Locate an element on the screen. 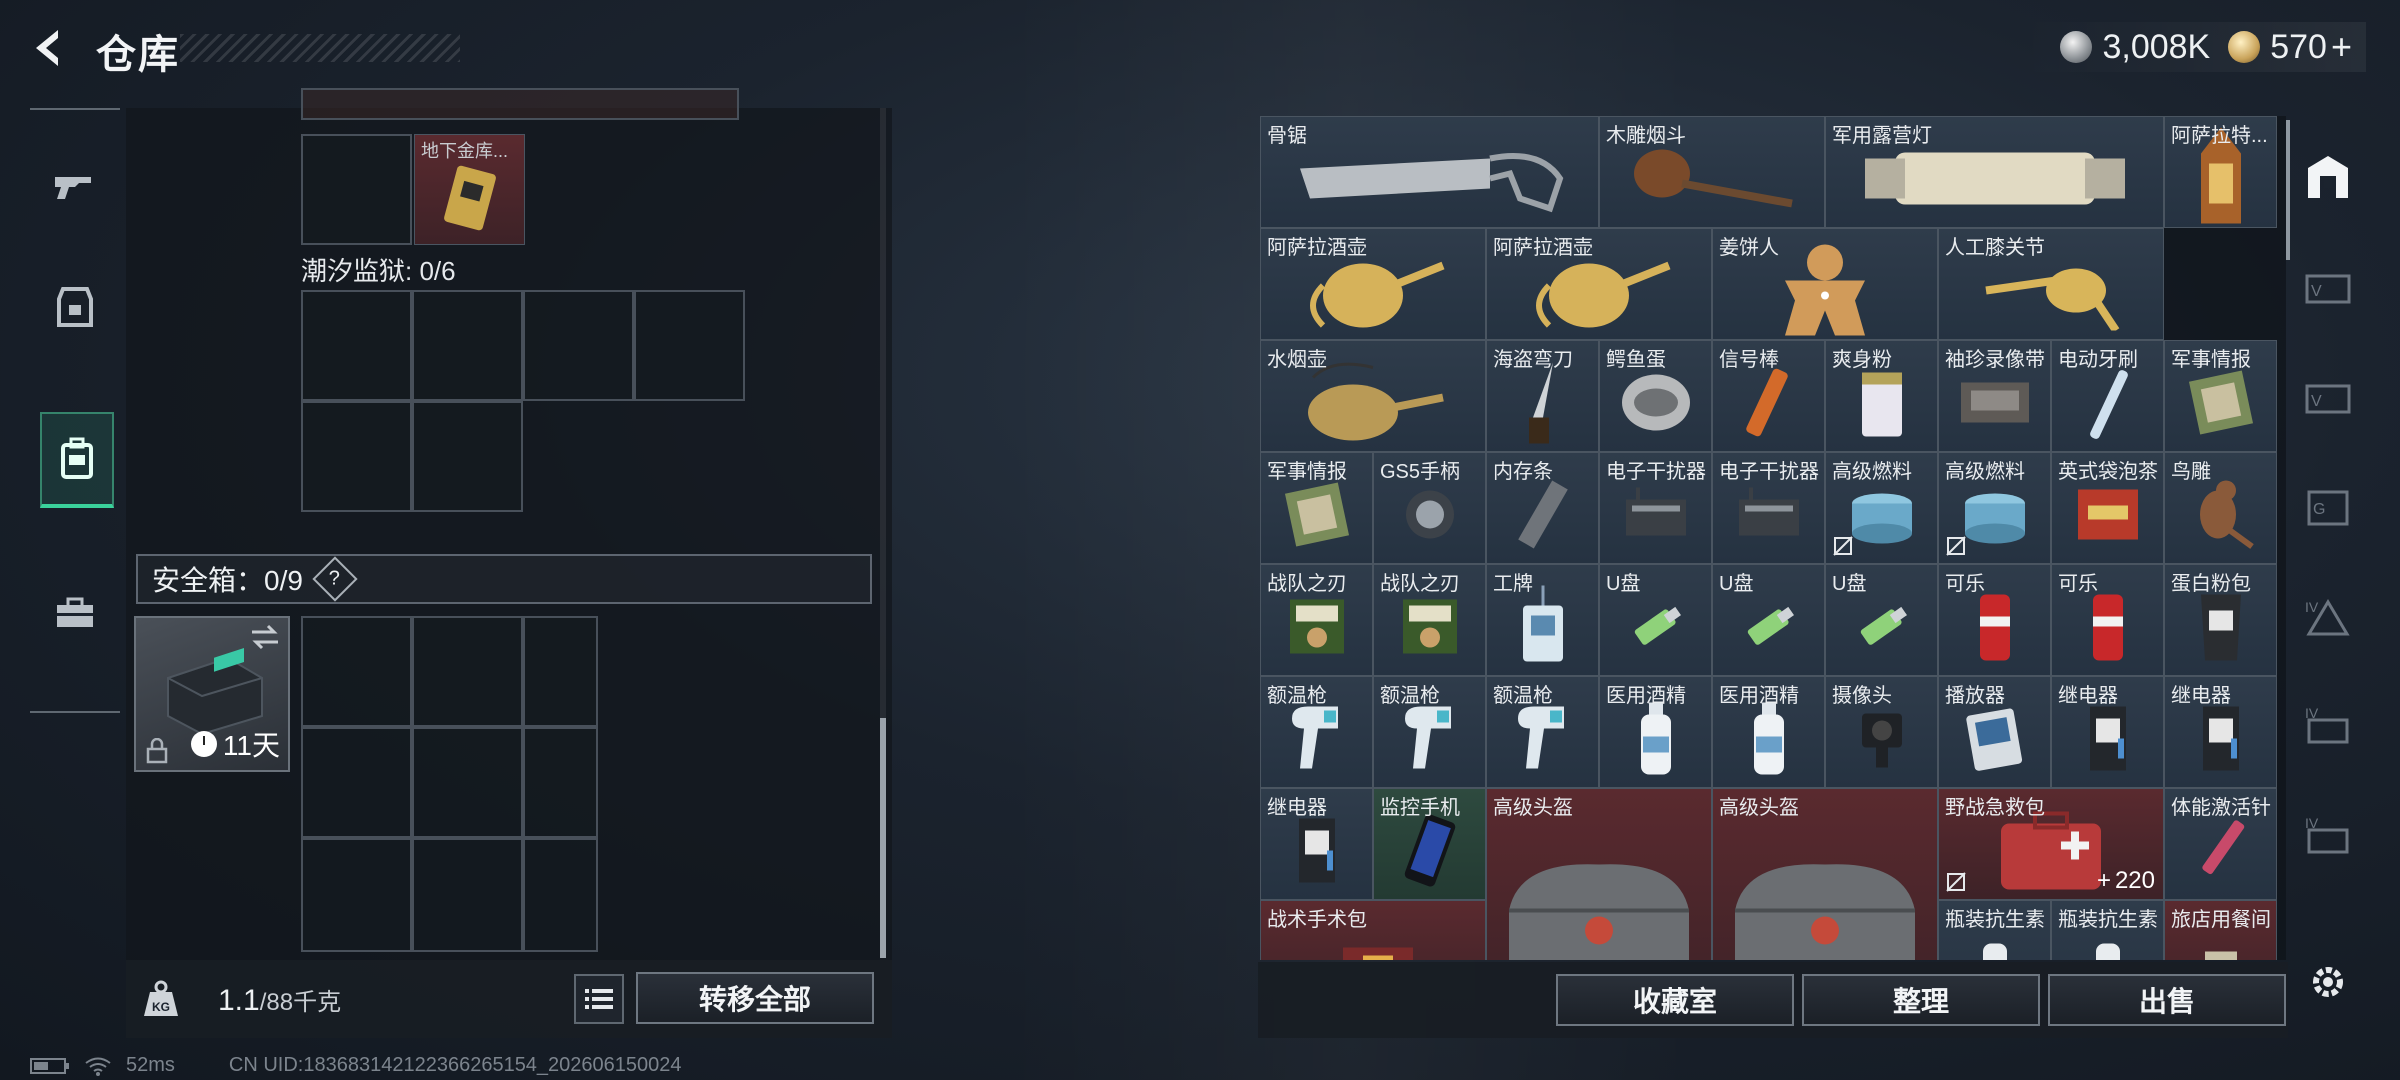 The height and width of the screenshot is (1080, 2400). inventory-item: 工牌 is located at coordinates (1542, 620).